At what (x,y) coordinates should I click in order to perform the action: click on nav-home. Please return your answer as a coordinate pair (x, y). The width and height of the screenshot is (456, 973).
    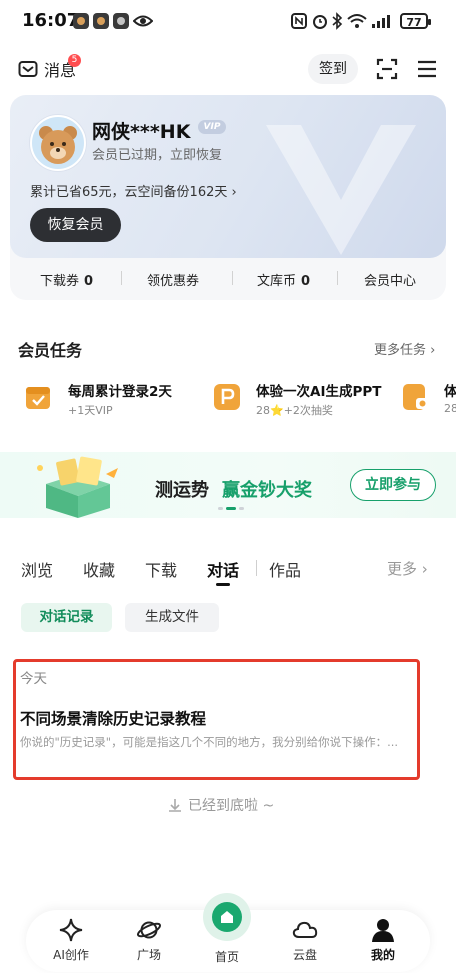
    Looking at the image, I should click on (227, 917).